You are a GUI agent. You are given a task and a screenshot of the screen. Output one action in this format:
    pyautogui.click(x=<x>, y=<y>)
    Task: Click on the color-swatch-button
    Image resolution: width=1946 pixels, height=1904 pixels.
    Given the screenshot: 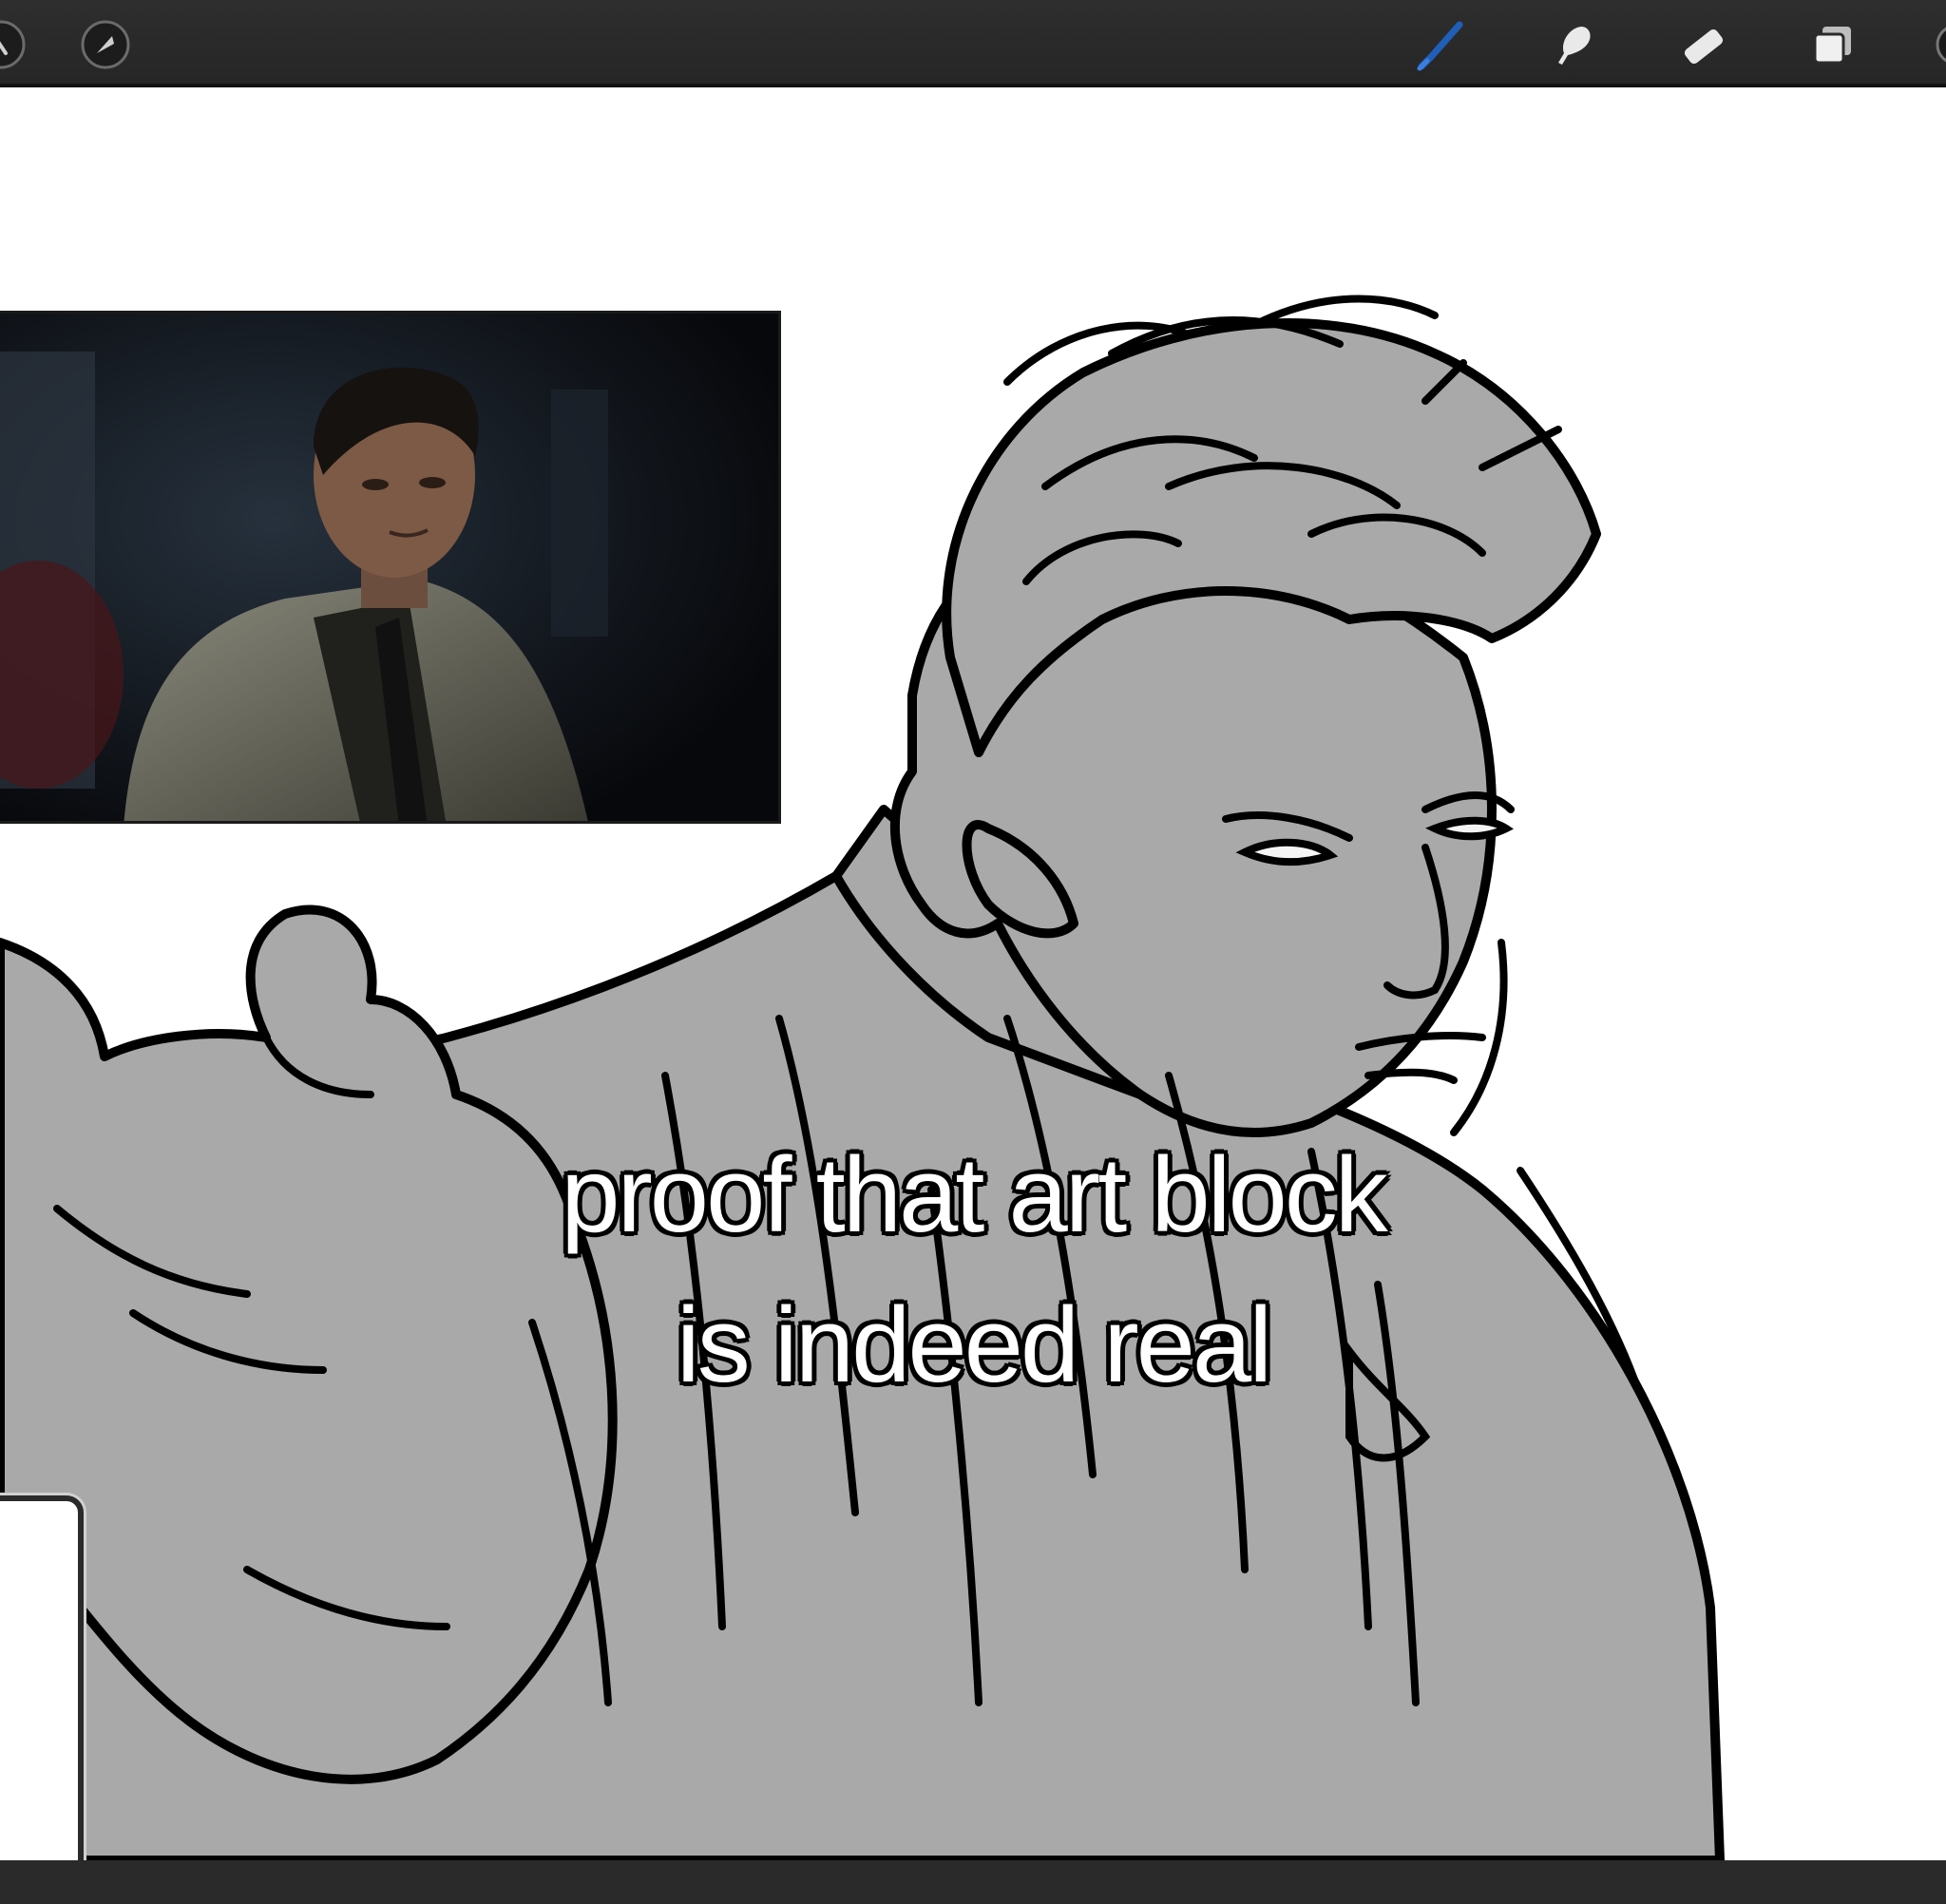 What is the action you would take?
    pyautogui.click(x=1931, y=44)
    